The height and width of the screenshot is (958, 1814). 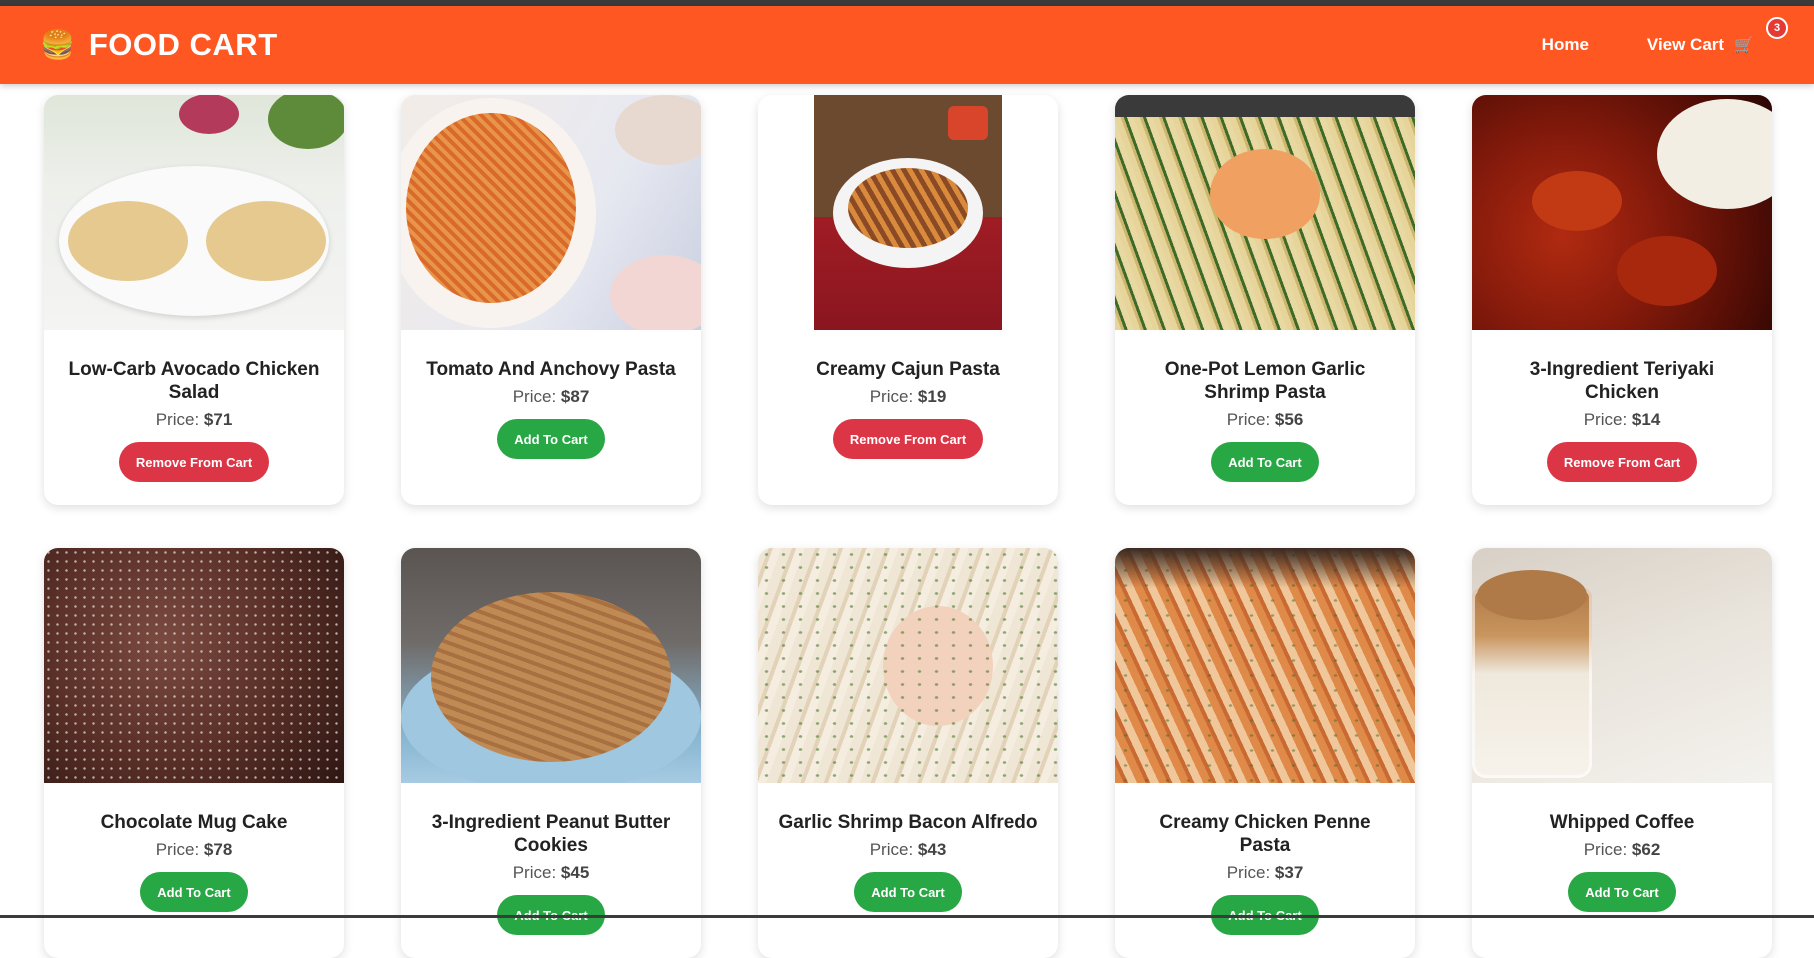 What do you see at coordinates (1565, 45) in the screenshot?
I see `nav-home-link: Home` at bounding box center [1565, 45].